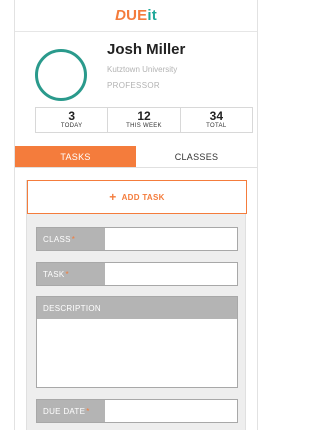 Image resolution: width=320 pixels, height=430 pixels. I want to click on tab-bar: TASKS CLASSES, so click(136, 157).